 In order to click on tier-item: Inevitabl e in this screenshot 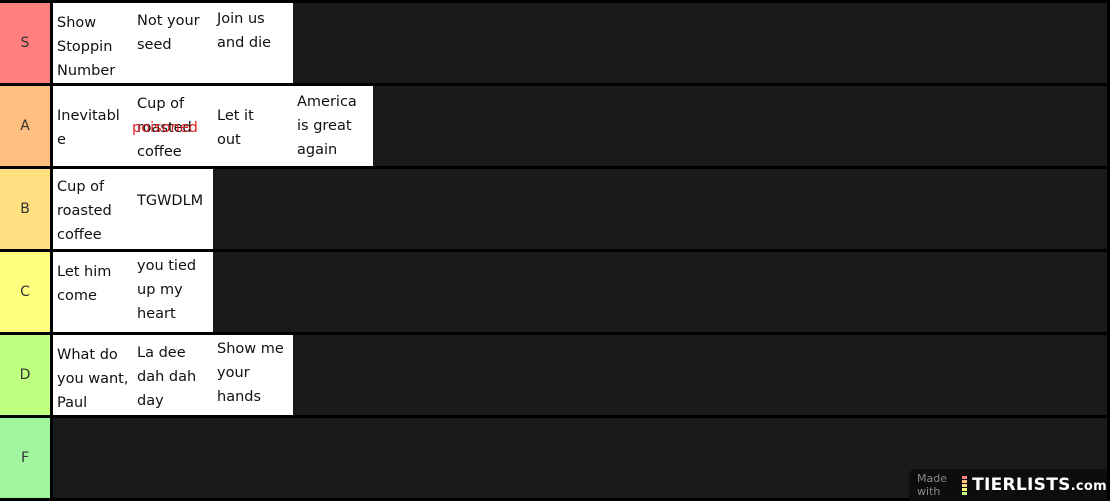, I will do `click(93, 126)`.